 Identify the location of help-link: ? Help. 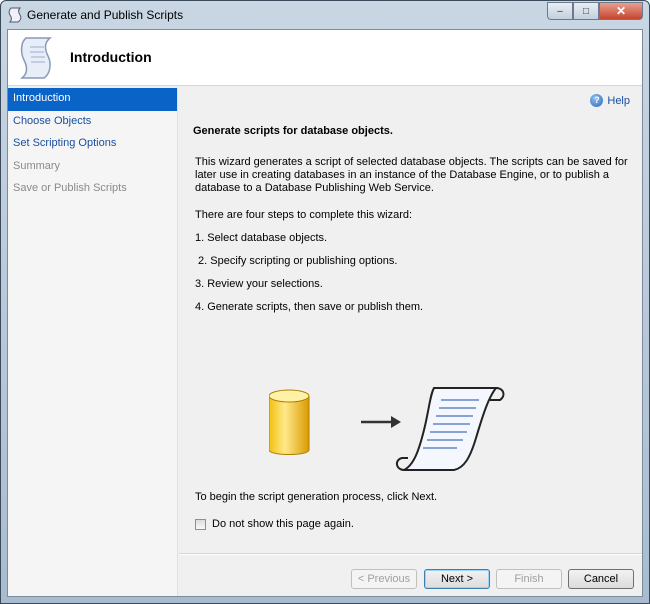
(610, 100).